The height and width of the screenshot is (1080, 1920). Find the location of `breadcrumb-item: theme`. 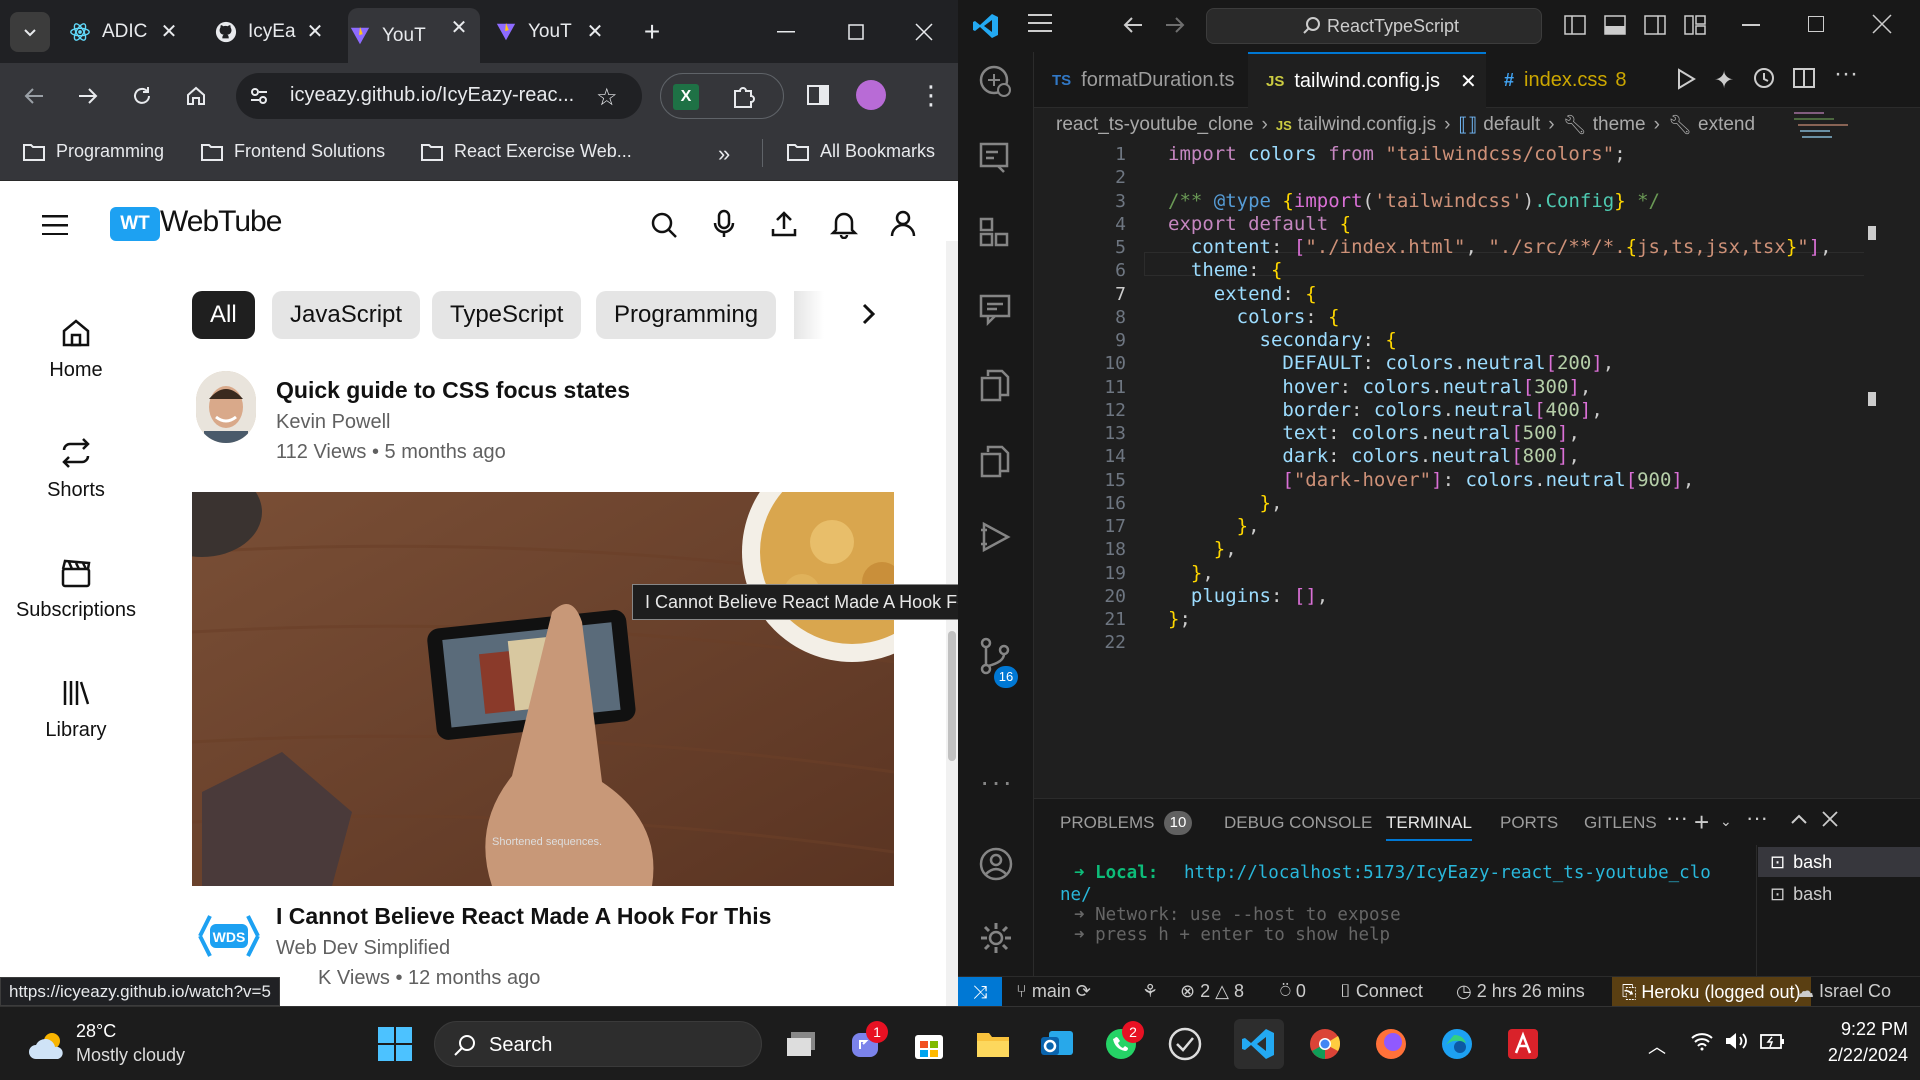

breadcrumb-item: theme is located at coordinates (1619, 125).